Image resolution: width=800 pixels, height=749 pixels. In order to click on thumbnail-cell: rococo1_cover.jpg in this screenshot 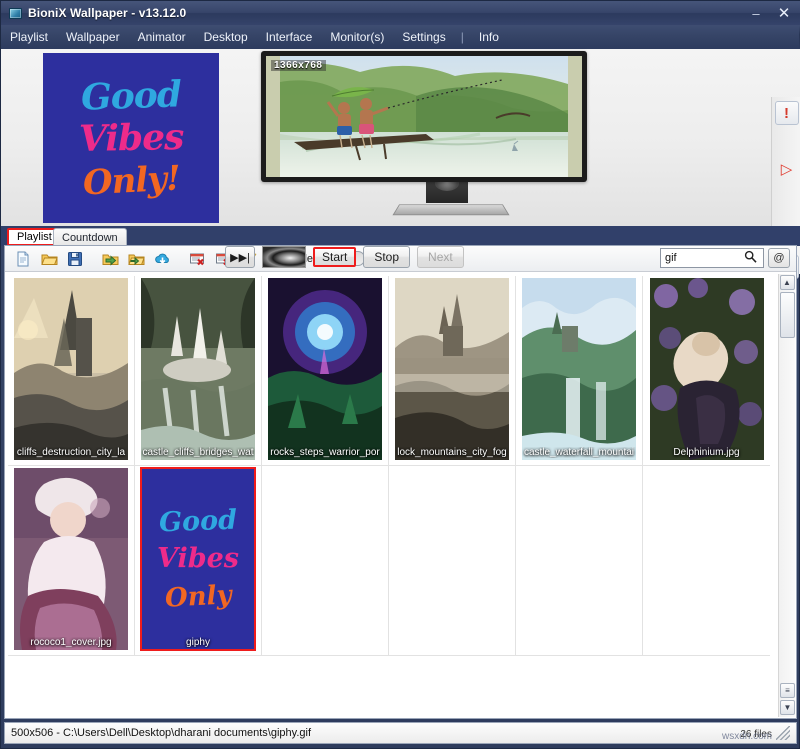, I will do `click(71, 561)`.